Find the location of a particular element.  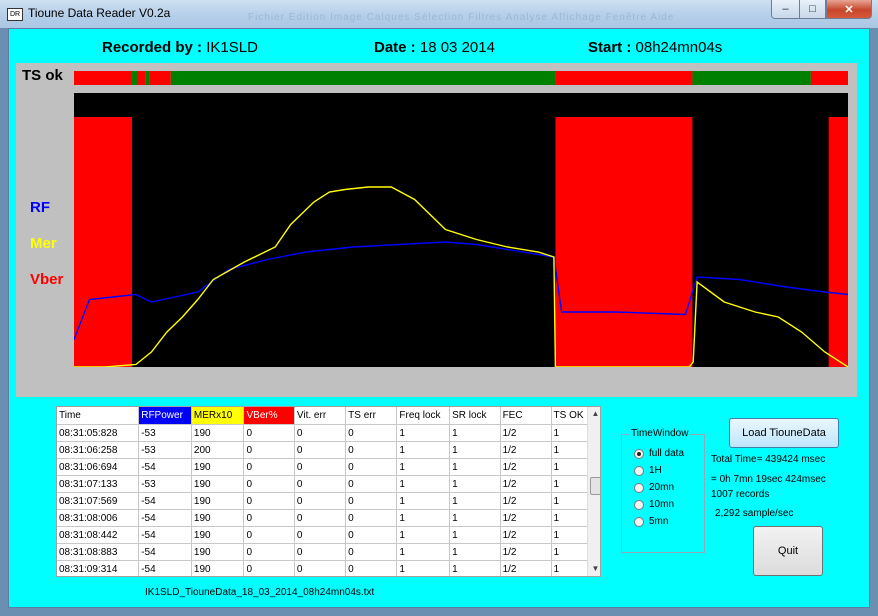

table-cell: 08:31:06:694 is located at coordinates (98, 467).